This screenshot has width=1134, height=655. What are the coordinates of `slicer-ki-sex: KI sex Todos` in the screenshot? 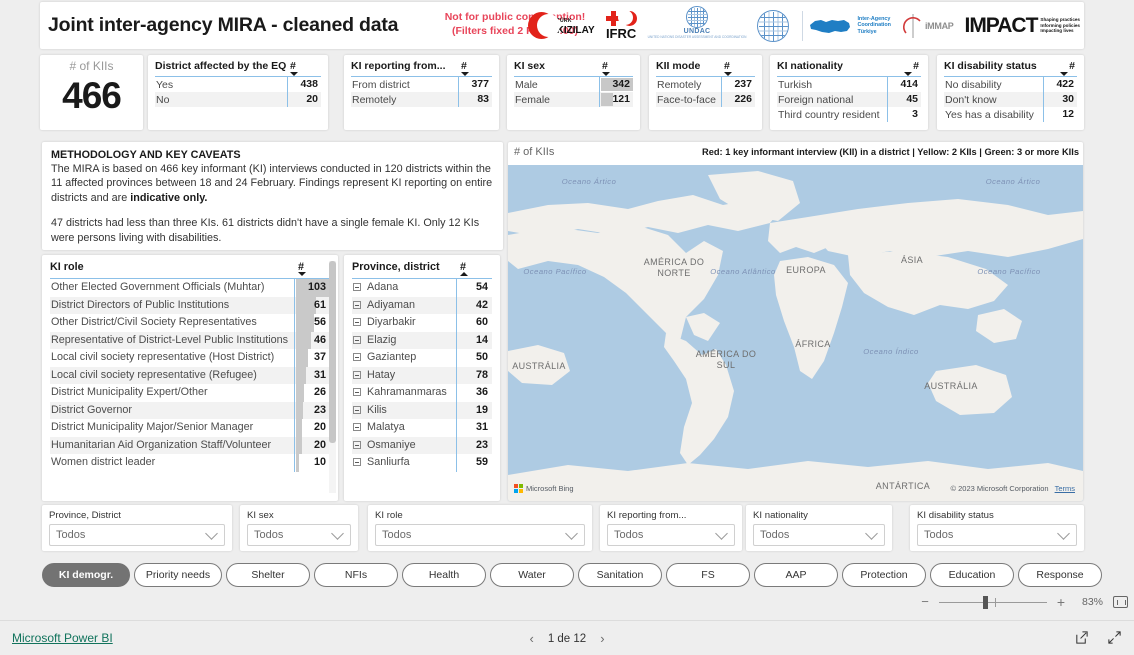 It's located at (299, 528).